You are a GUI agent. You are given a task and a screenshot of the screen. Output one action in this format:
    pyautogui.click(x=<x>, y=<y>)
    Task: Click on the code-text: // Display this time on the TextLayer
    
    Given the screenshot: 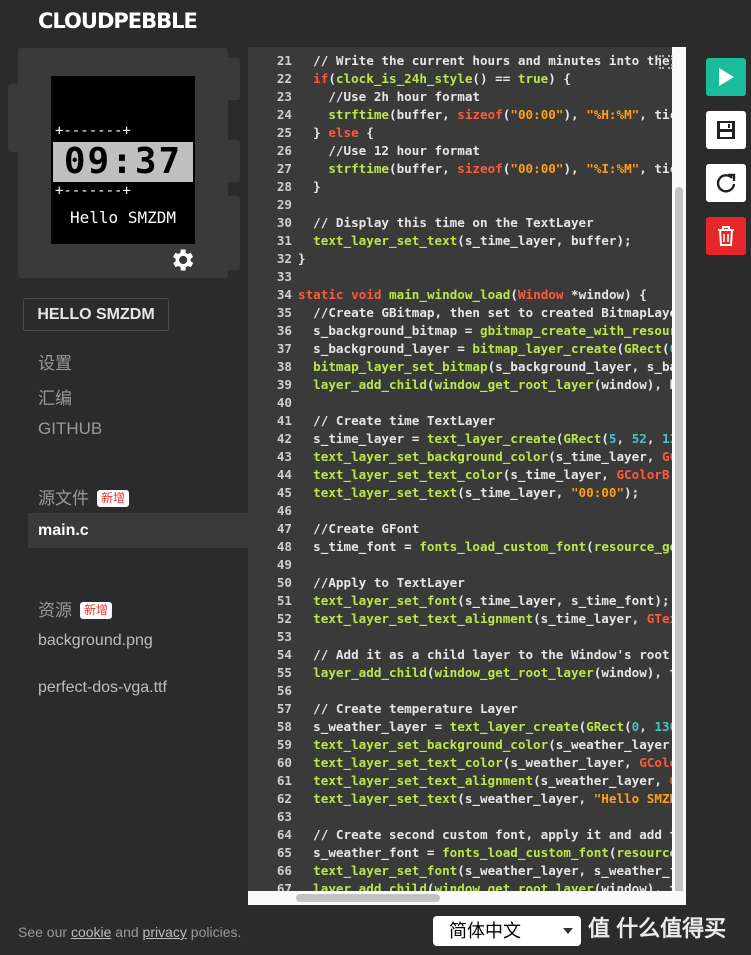 What is the action you would take?
    pyautogui.click(x=443, y=223)
    